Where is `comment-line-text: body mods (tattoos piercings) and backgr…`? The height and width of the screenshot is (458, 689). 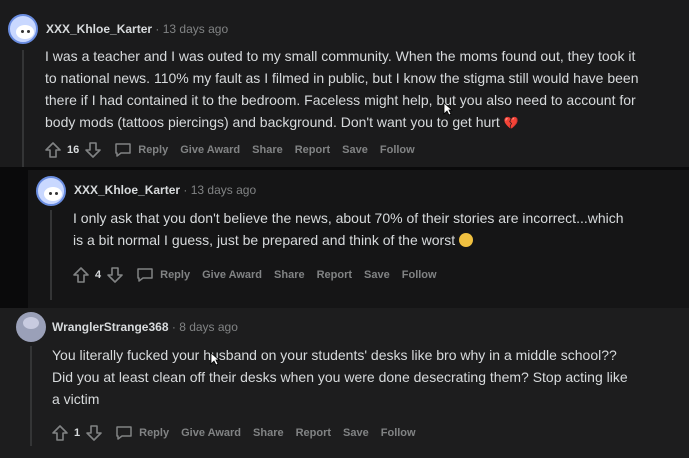
comment-line-text: body mods (tattoos piercings) and backgr… is located at coordinates (272, 122).